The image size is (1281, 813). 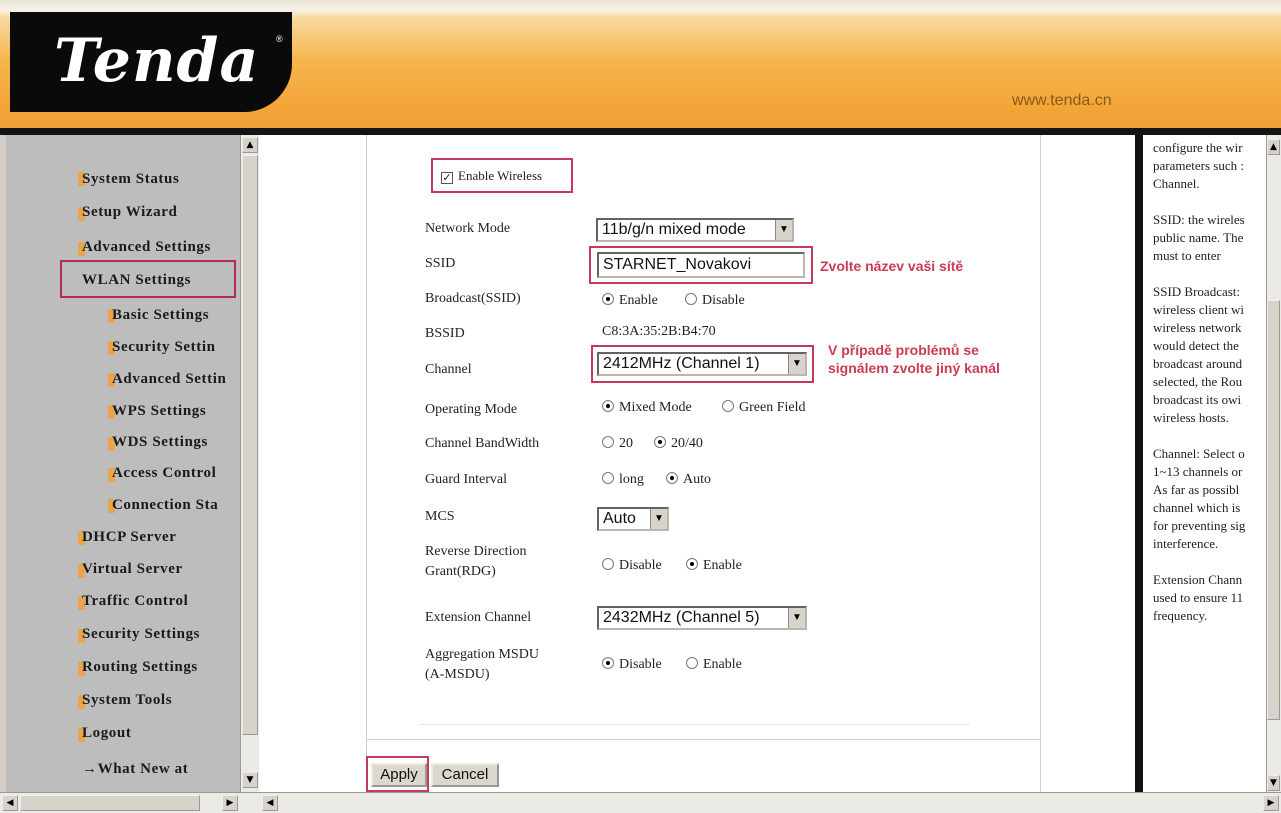 What do you see at coordinates (169, 379) in the screenshot?
I see `nav-advanced-wlan-settings: Advanced Settin` at bounding box center [169, 379].